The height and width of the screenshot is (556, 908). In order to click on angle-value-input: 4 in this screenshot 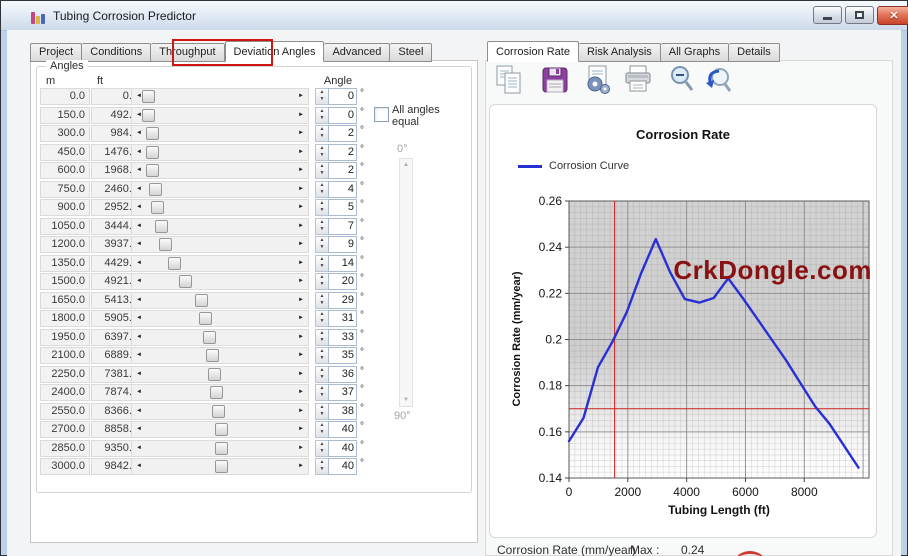, I will do `click(342, 189)`.